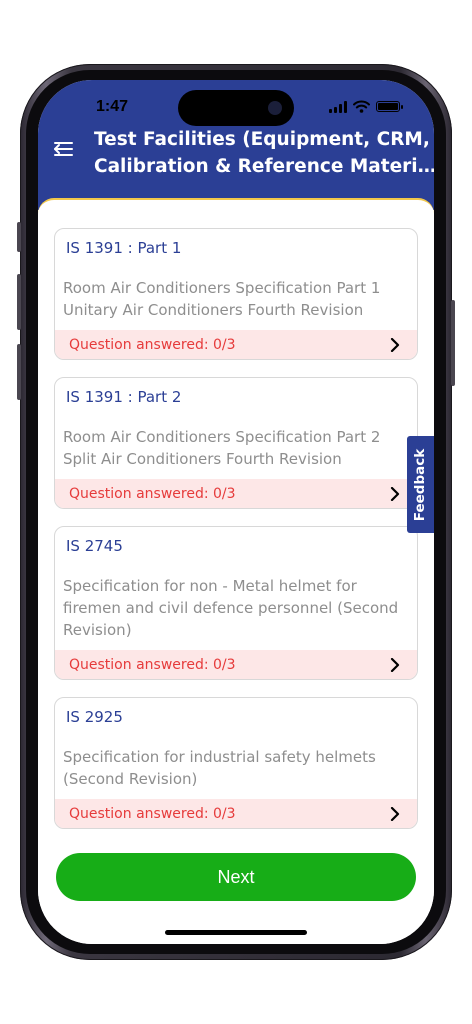 This screenshot has height=1024, width=472. Describe the element at coordinates (453, 343) in the screenshot. I see `power-button` at that location.